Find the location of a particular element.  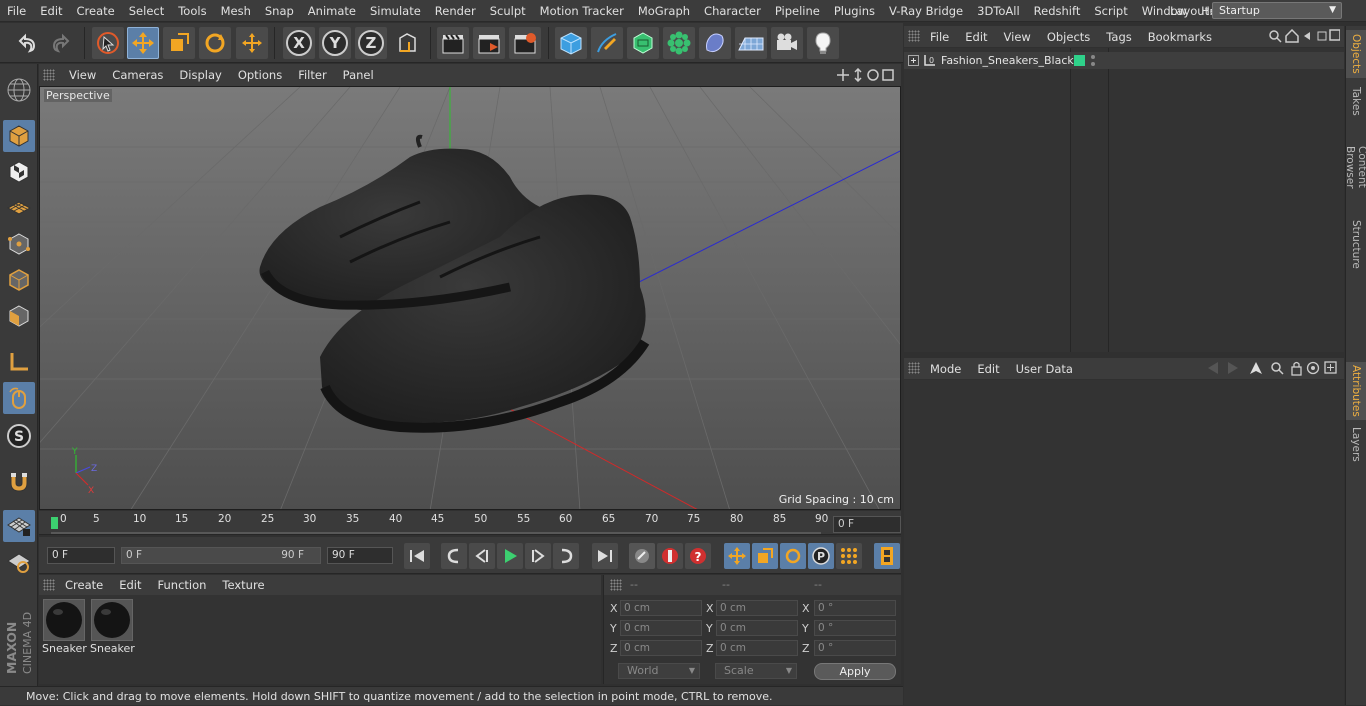

attribute-menu-user-data: User Data is located at coordinates (1044, 369).